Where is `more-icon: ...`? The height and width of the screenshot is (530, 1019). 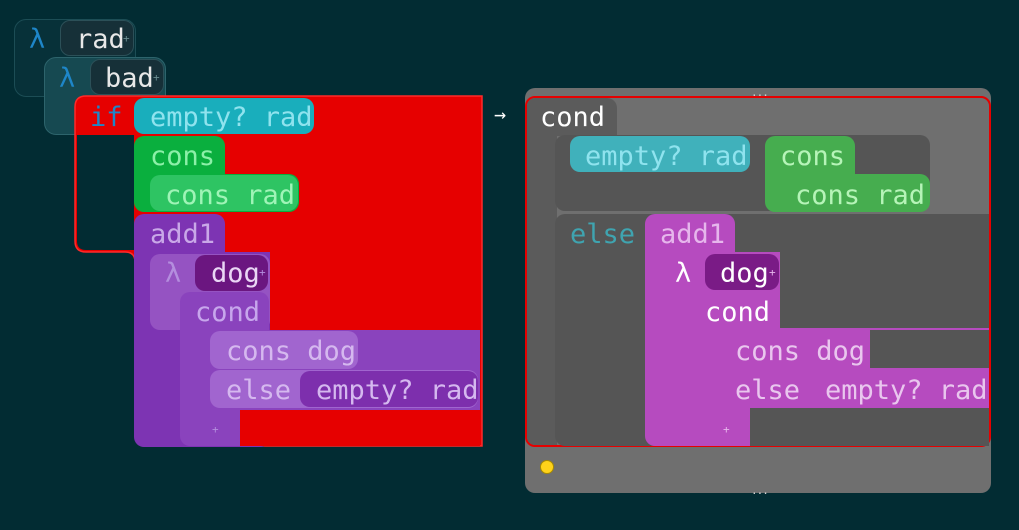 more-icon: ... is located at coordinates (760, 490).